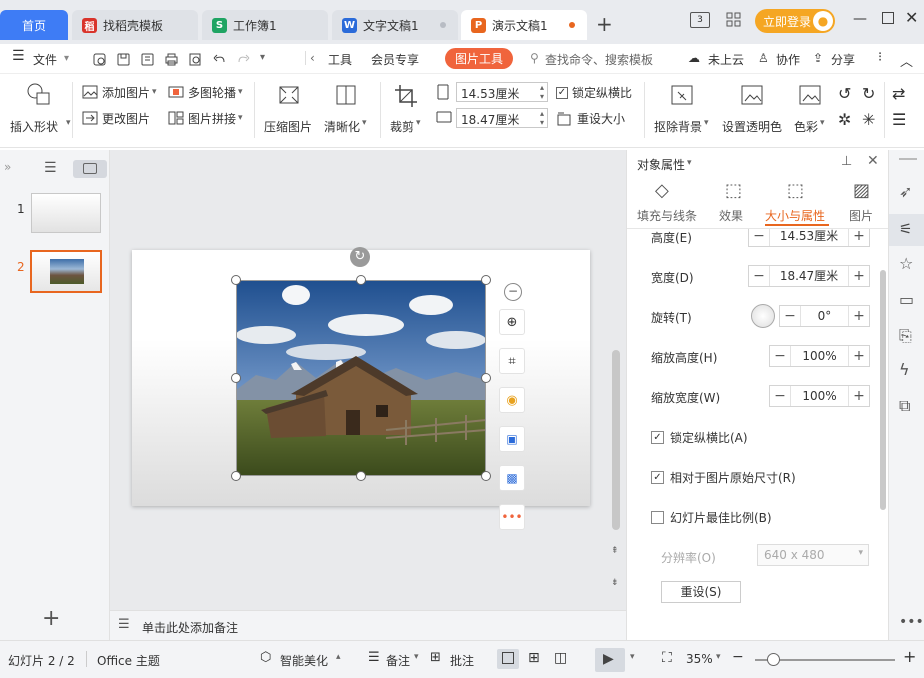 The height and width of the screenshot is (678, 924). Describe the element at coordinates (844, 119) in the screenshot. I see `brightness-icon: ✲` at that location.